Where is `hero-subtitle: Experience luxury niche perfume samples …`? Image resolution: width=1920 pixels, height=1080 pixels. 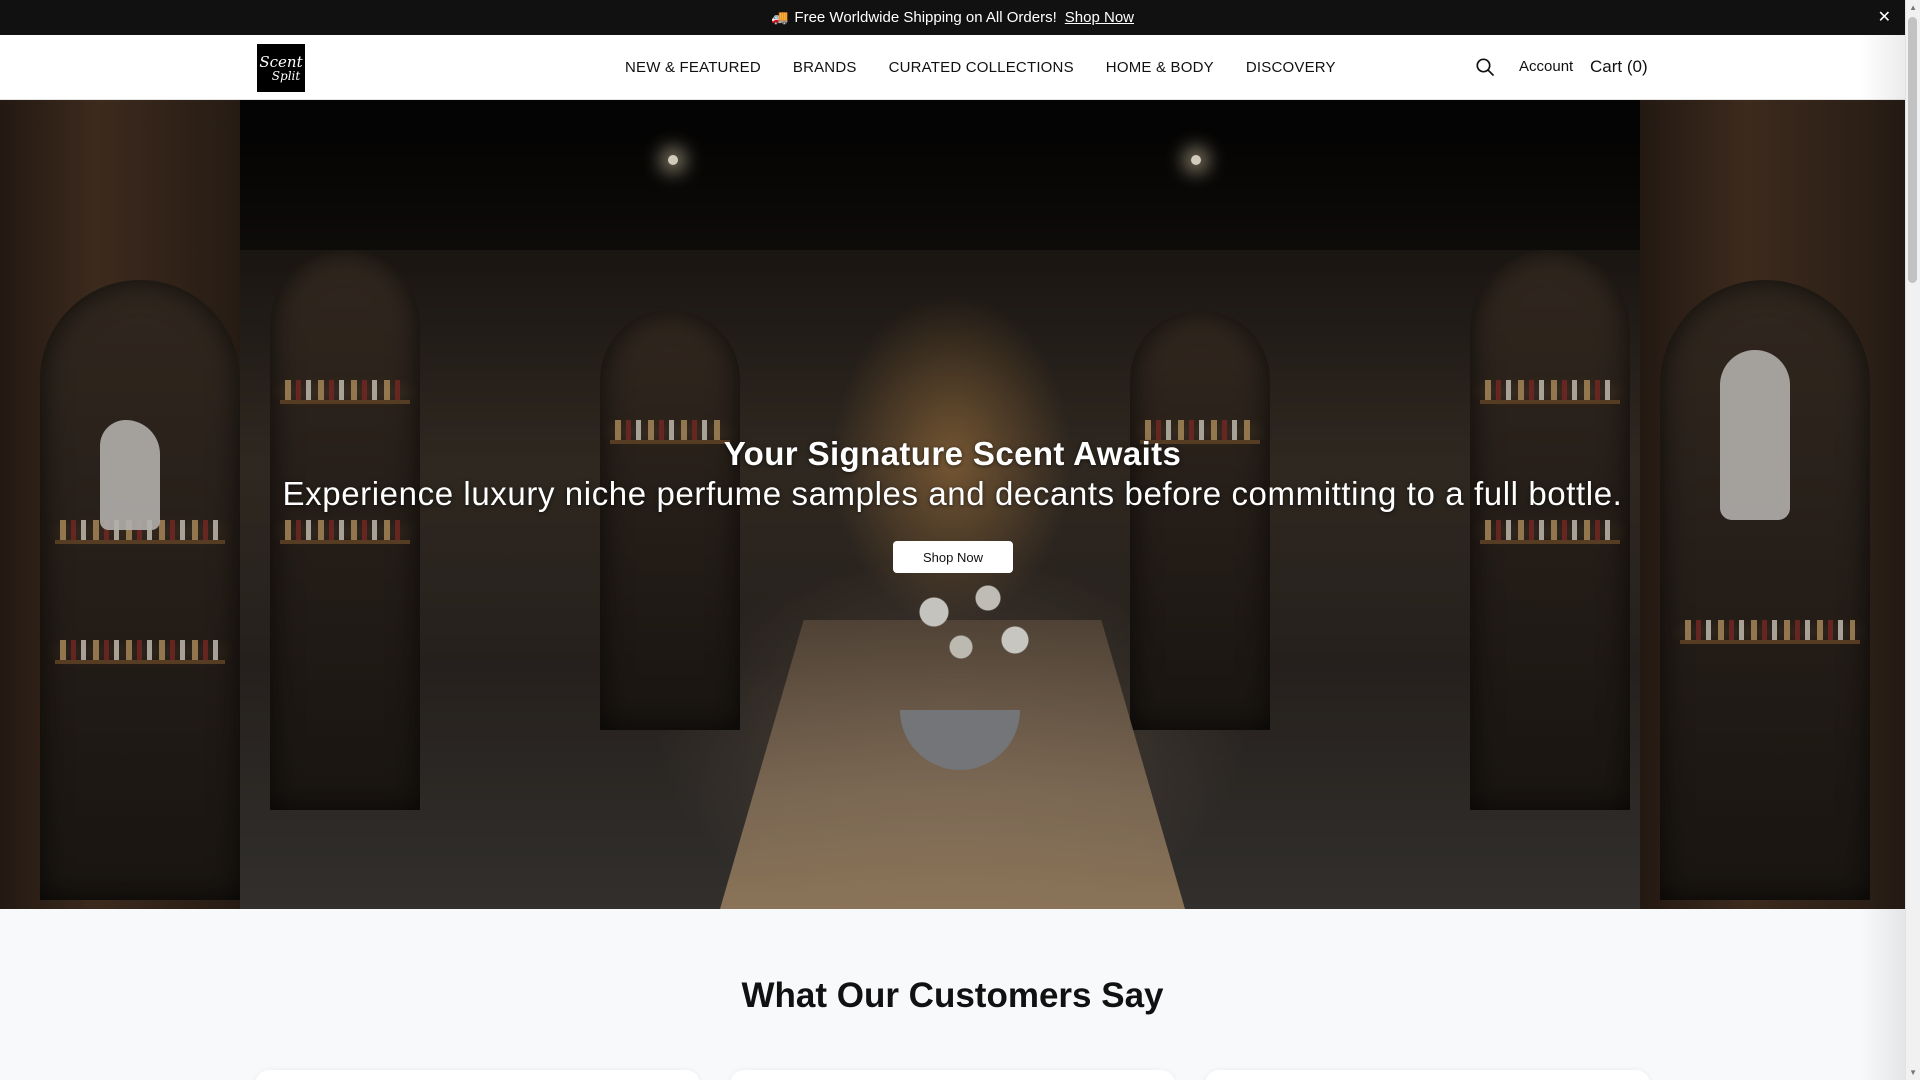 hero-subtitle: Experience luxury niche perfume samples … is located at coordinates (952, 493).